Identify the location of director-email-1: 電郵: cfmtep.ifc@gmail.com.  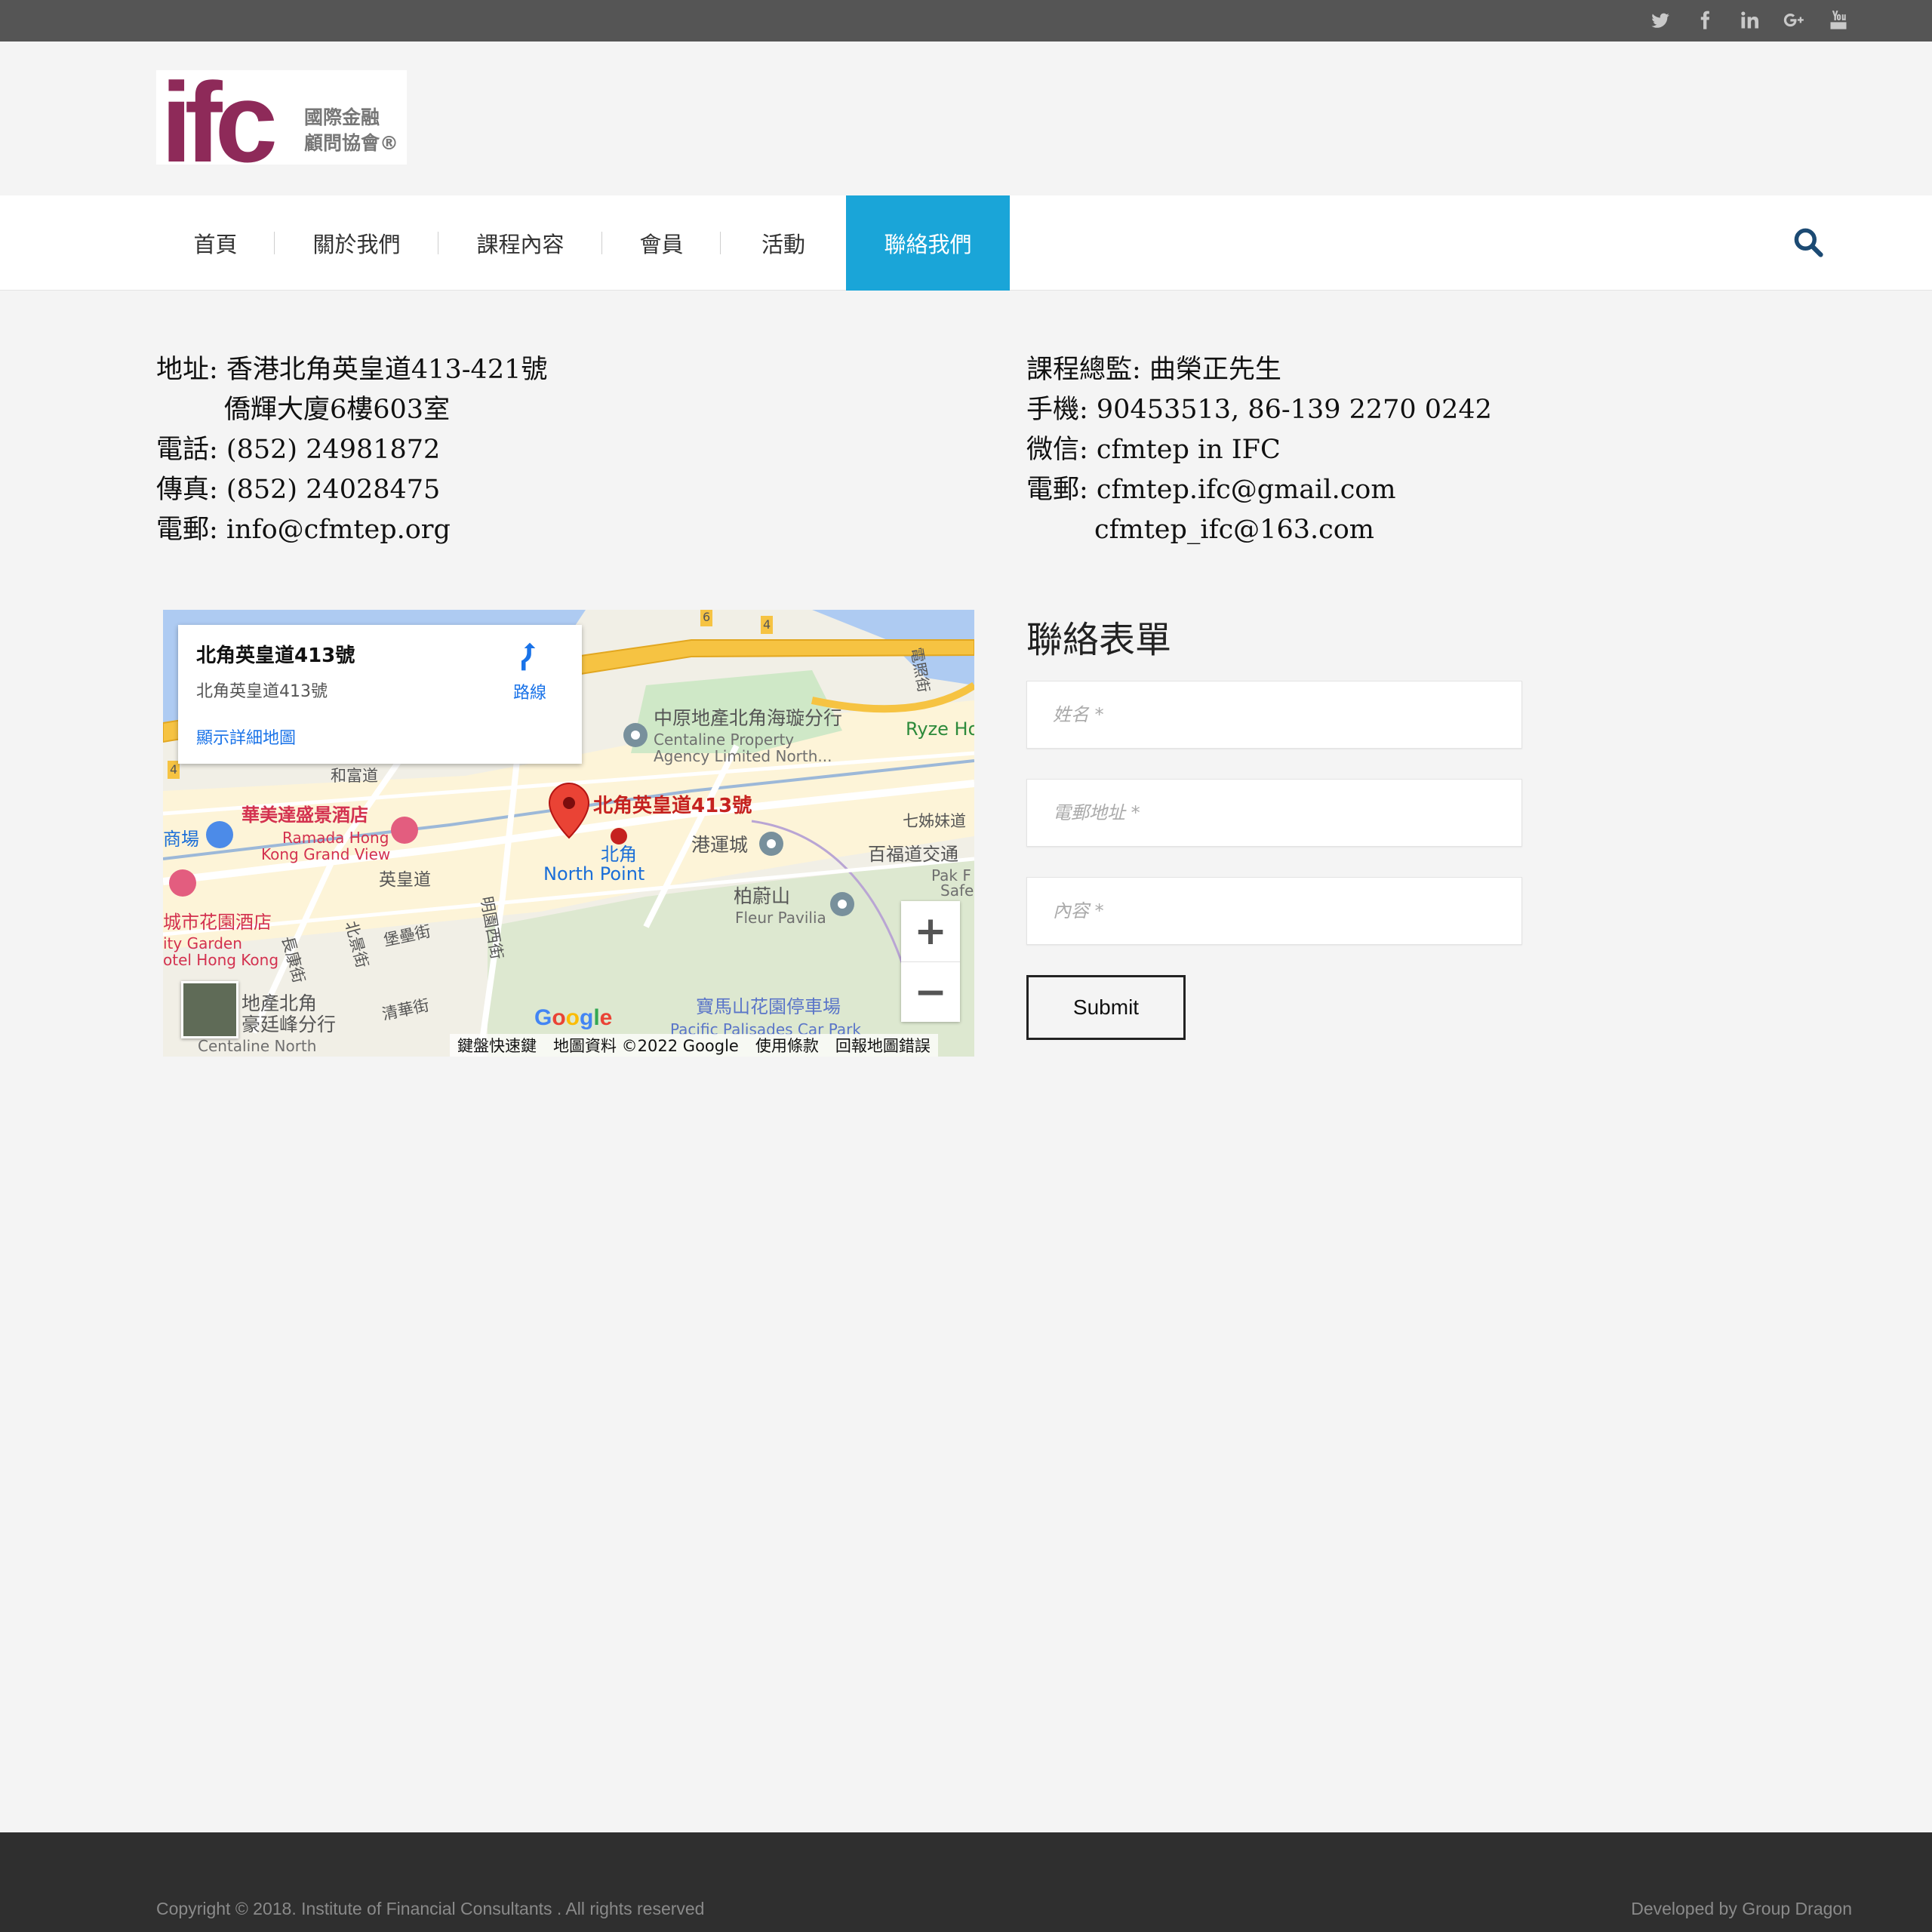
(1211, 490).